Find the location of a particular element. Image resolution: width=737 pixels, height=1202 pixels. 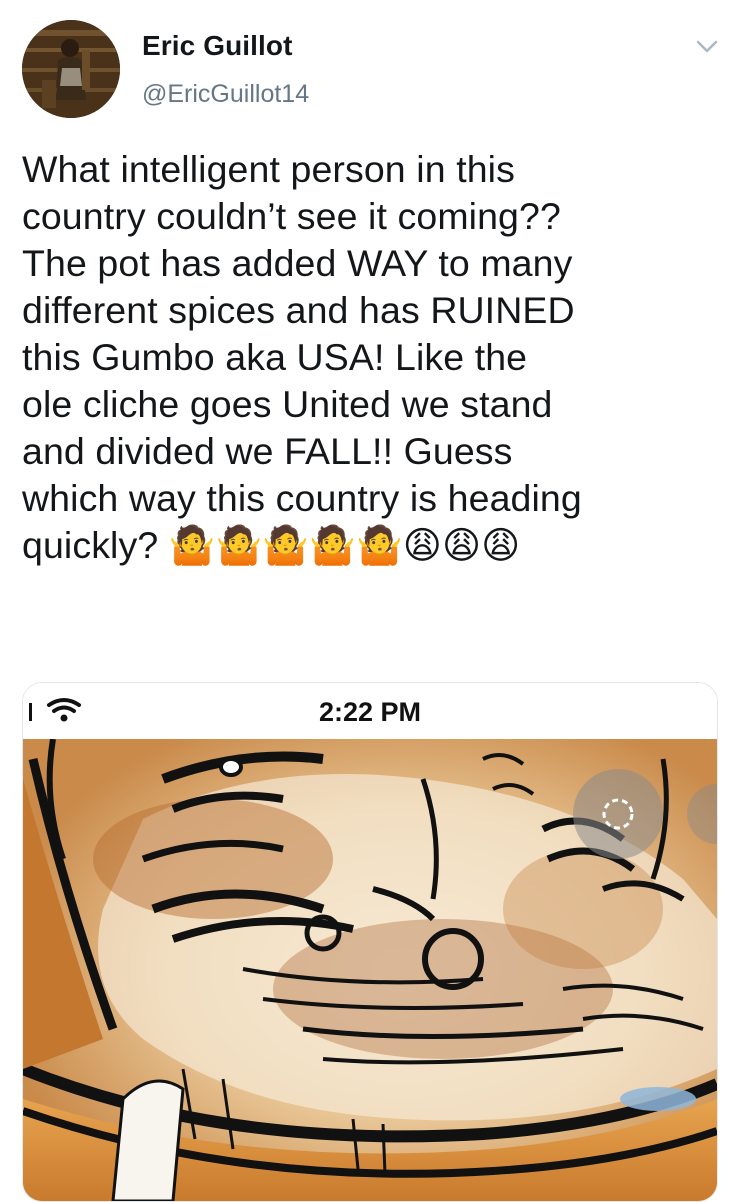

avatar-image is located at coordinates (71, 69).